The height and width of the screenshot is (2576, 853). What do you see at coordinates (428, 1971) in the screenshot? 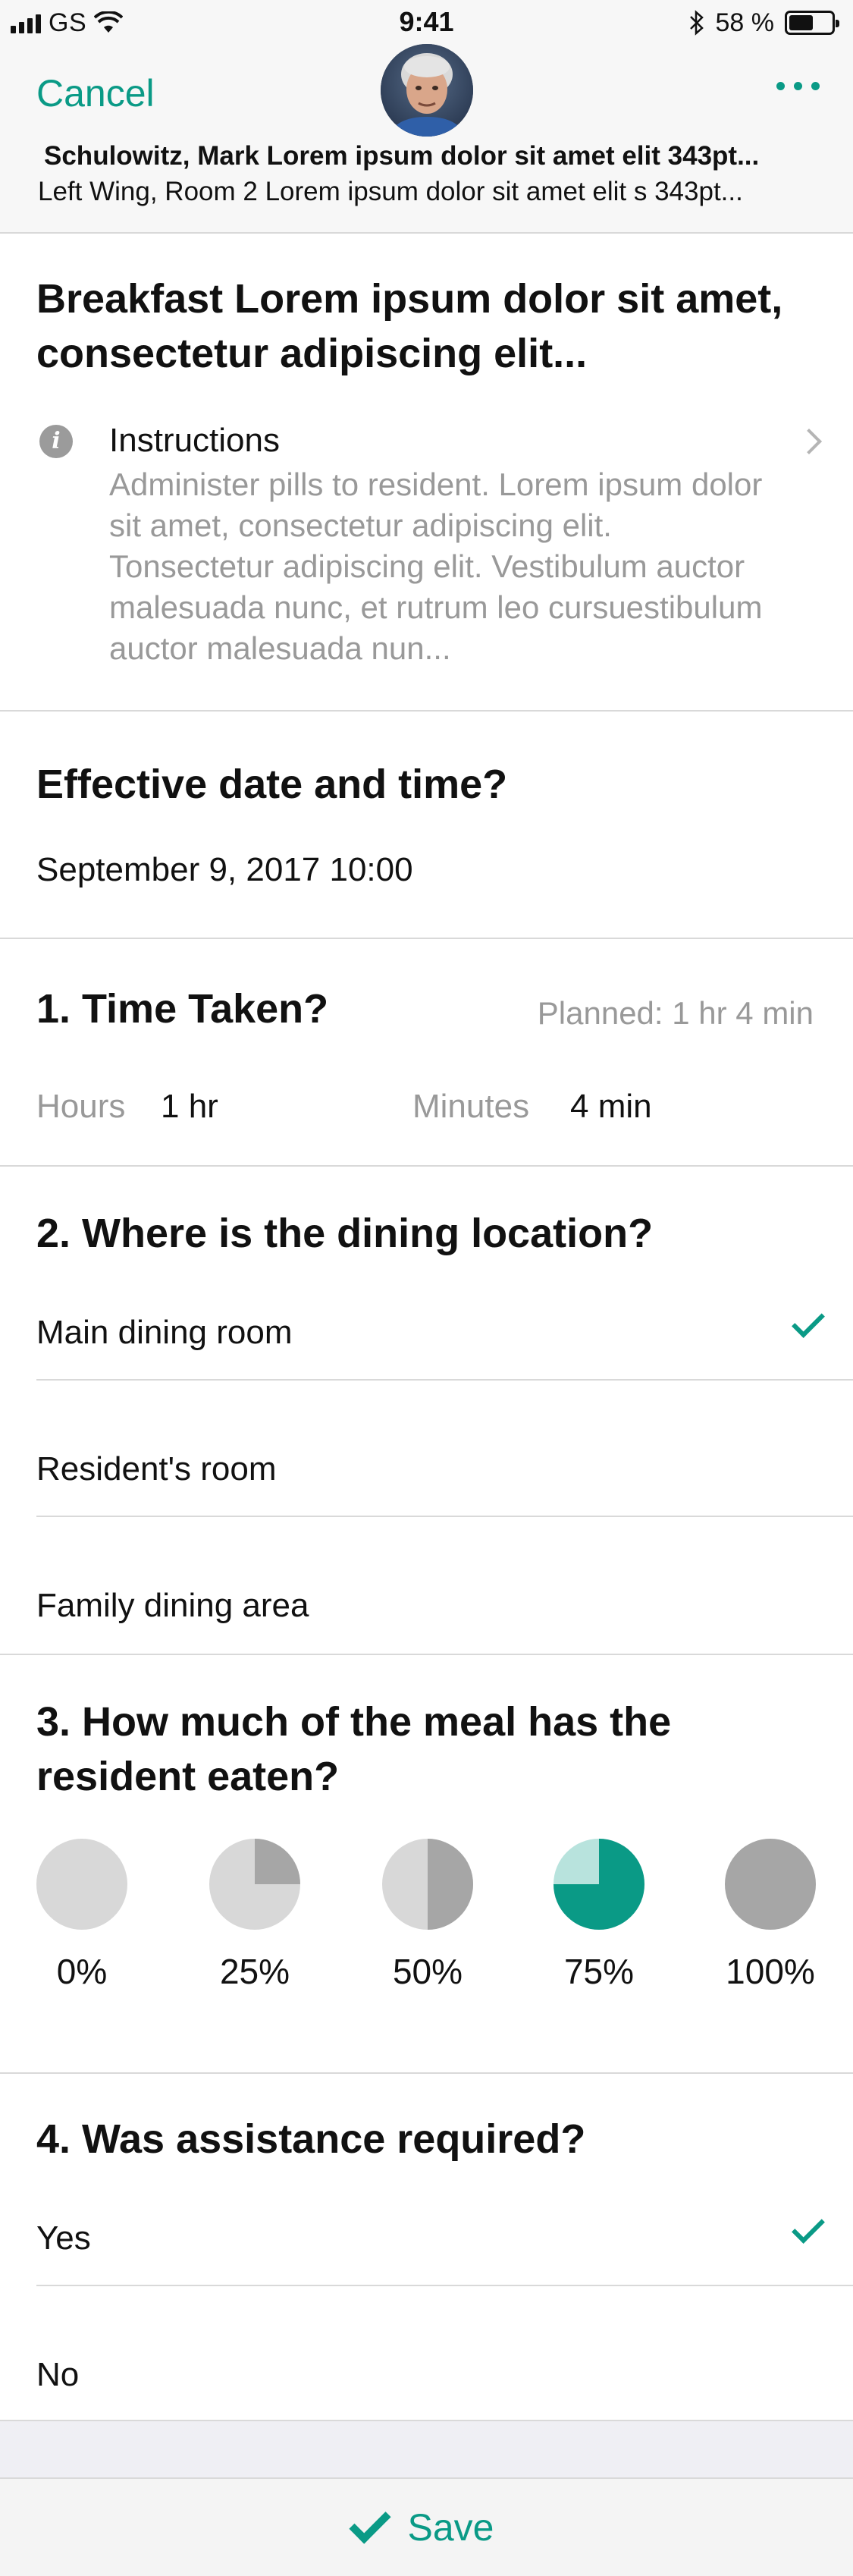
I see `meal-option-label: 50%` at bounding box center [428, 1971].